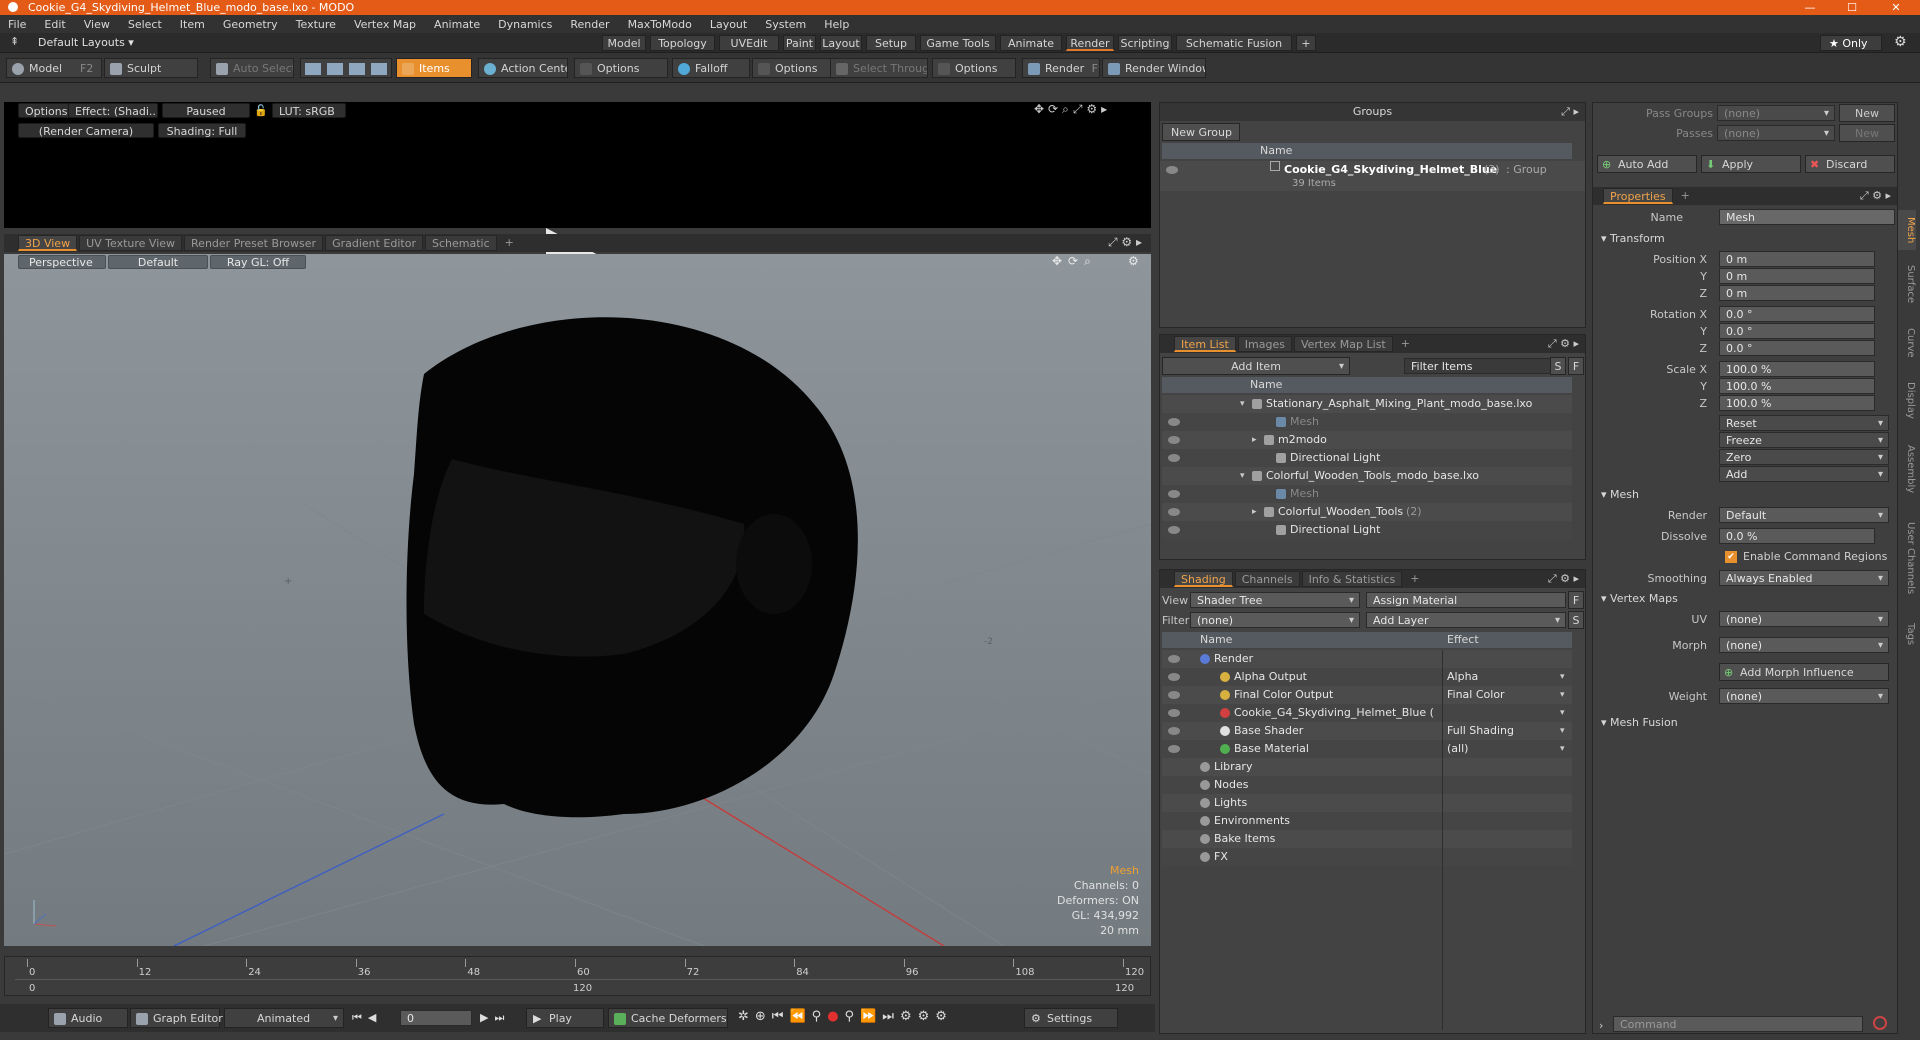 This screenshot has width=1920, height=1040. Describe the element at coordinates (589, 24) in the screenshot. I see `menu-render: Render` at that location.